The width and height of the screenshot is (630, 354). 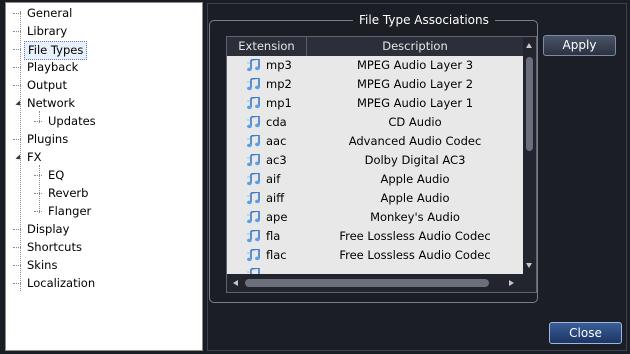 I want to click on row-extension: ac3, so click(x=276, y=160).